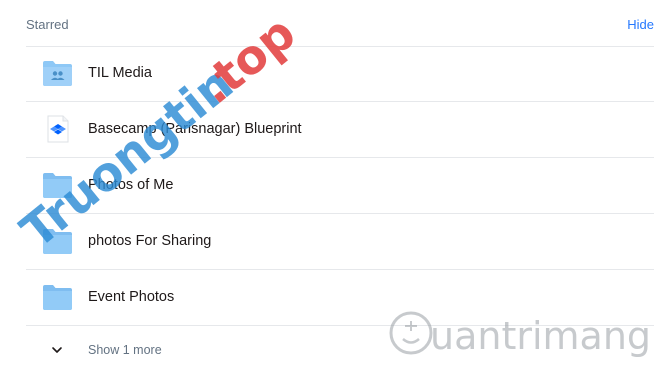 This screenshot has height=383, width=670. I want to click on starred-header: Starred Hide, so click(340, 23).